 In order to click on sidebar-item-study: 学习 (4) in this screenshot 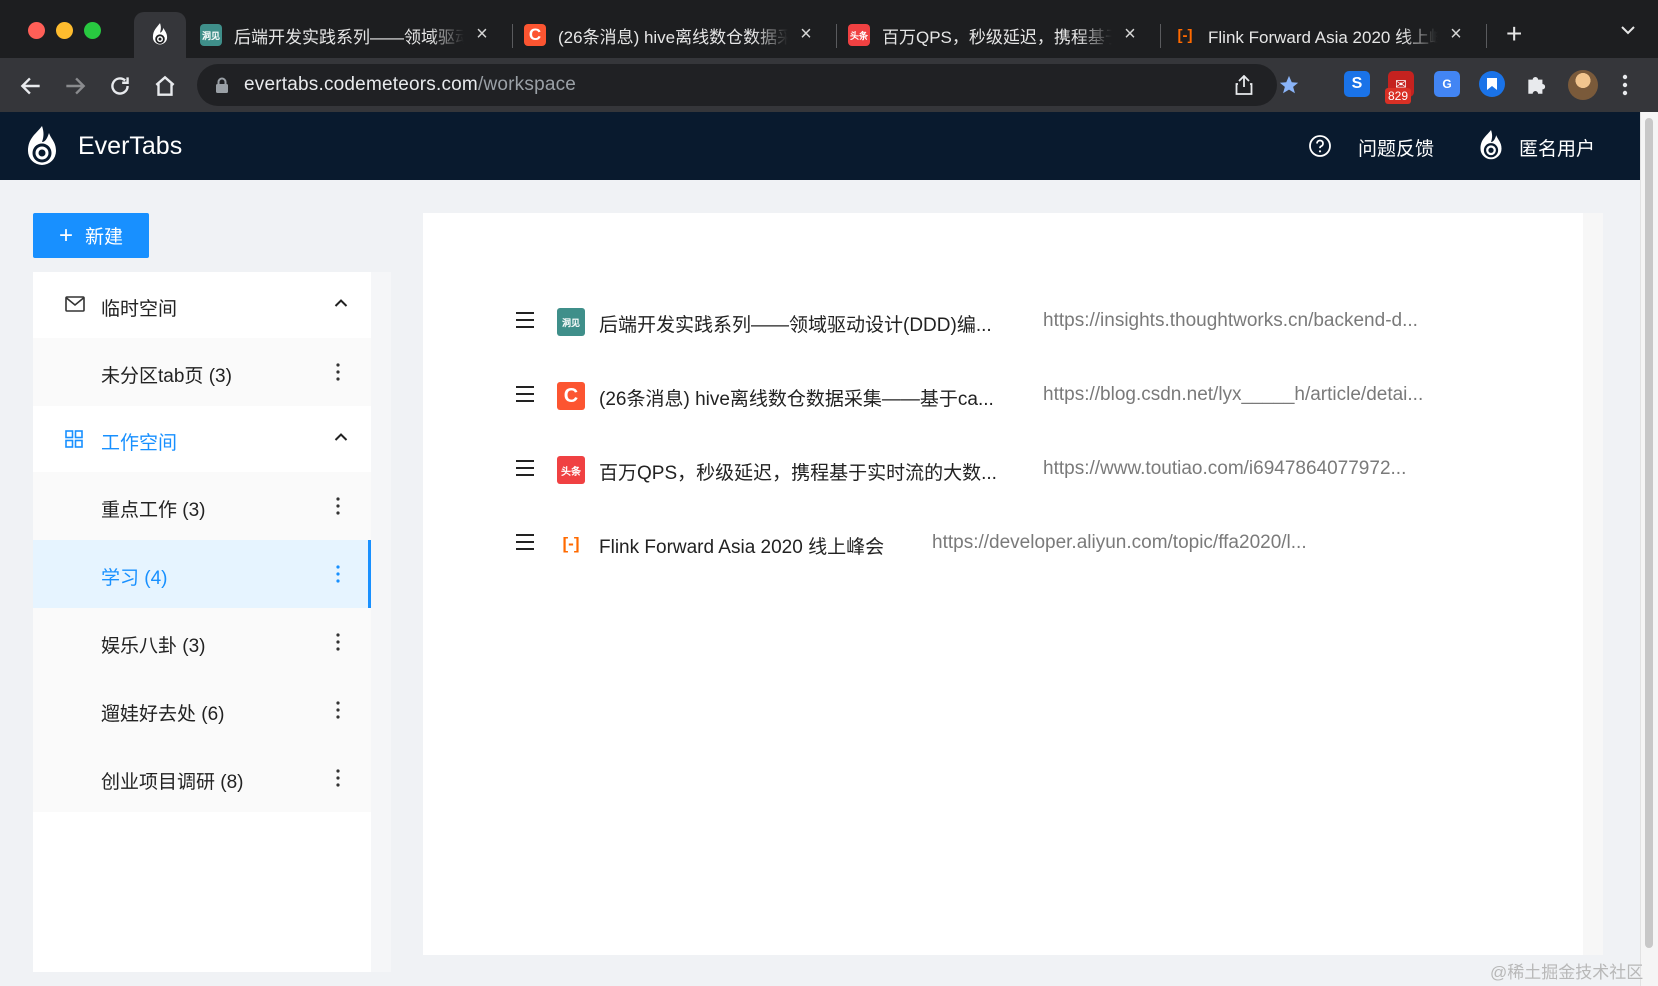, I will do `click(202, 574)`.